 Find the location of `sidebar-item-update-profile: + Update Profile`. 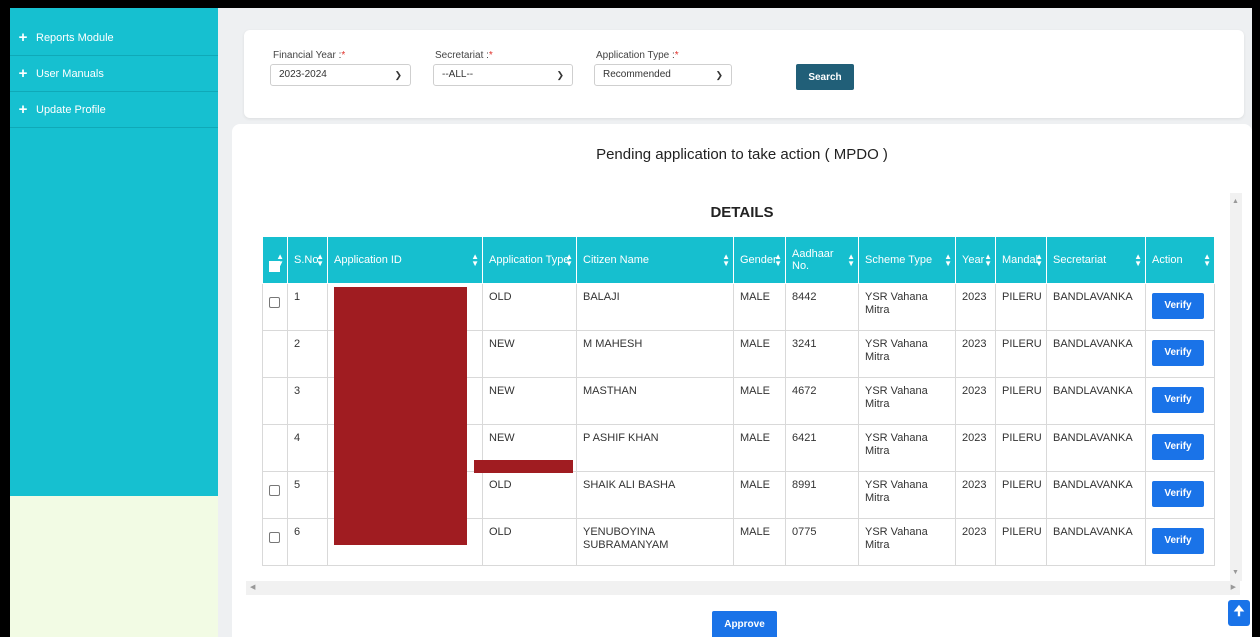

sidebar-item-update-profile: + Update Profile is located at coordinates (114, 110).